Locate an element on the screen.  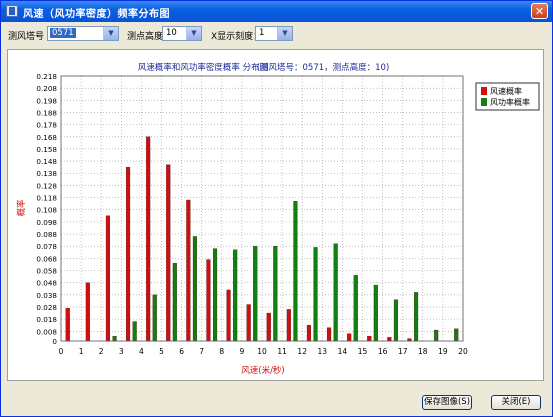
chart-subtitle: (测风塔号：0571，测点高度：10) is located at coordinates (323, 67).